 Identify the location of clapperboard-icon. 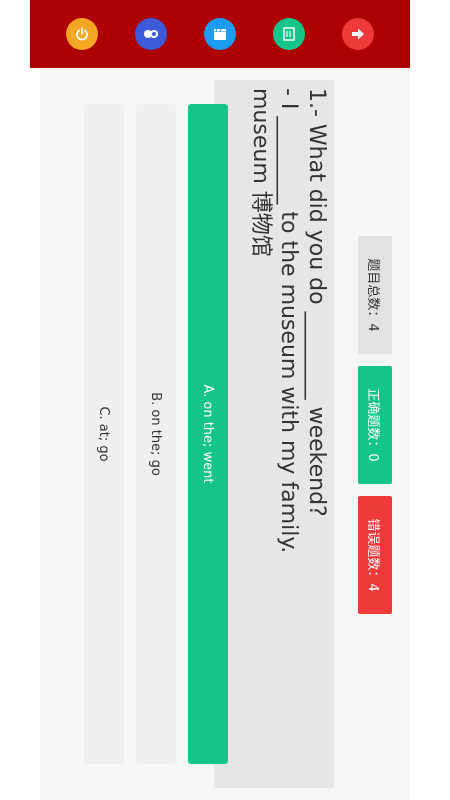
(220, 34).